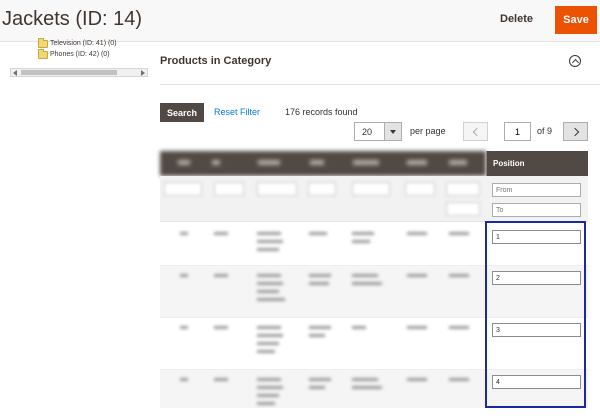 This screenshot has height=420, width=600. What do you see at coordinates (378, 131) in the screenshot?
I see `per-page-select: 20` at bounding box center [378, 131].